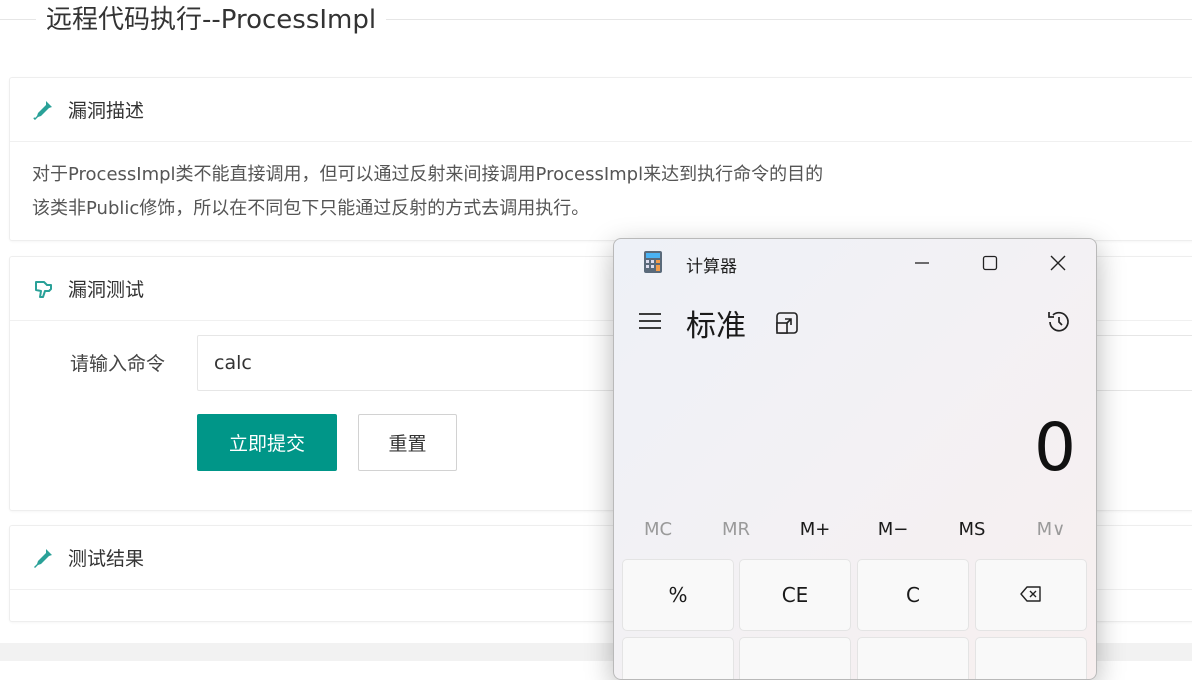  I want to click on close-button, so click(1058, 263).